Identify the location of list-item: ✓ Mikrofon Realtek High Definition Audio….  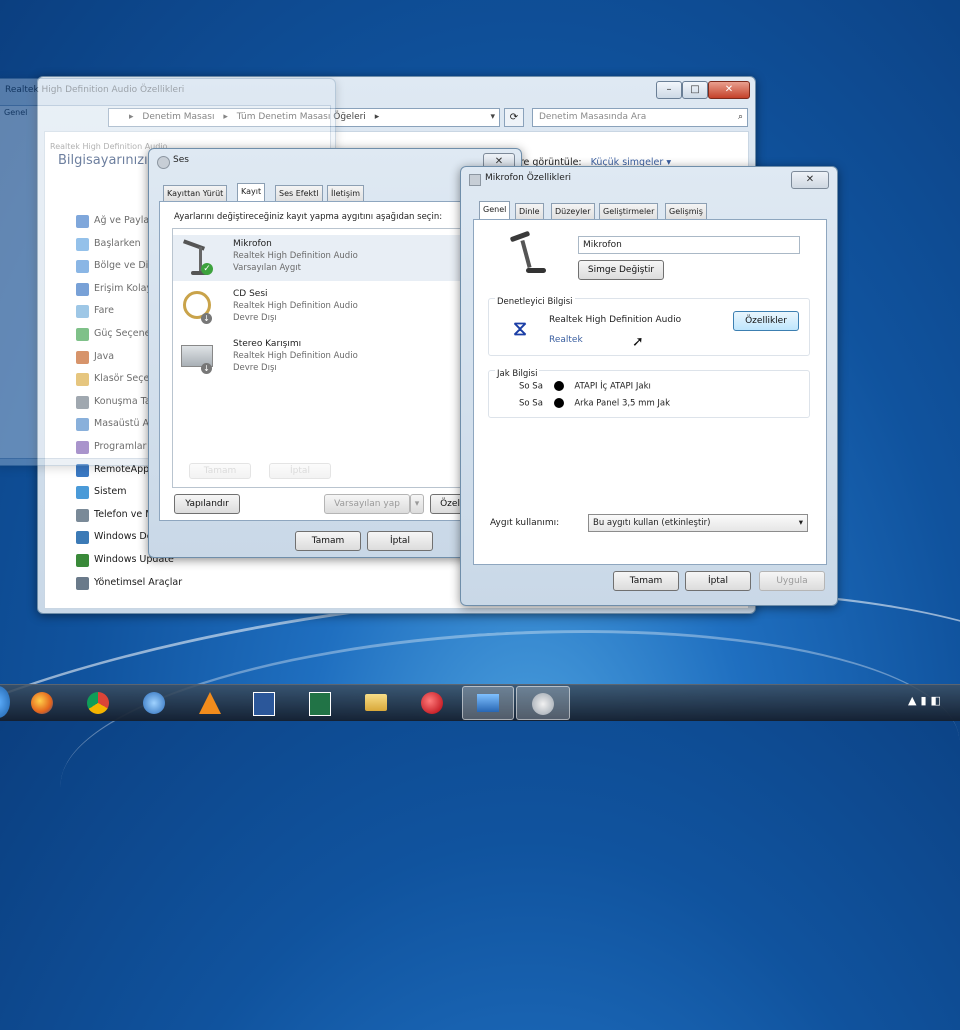
(322, 258).